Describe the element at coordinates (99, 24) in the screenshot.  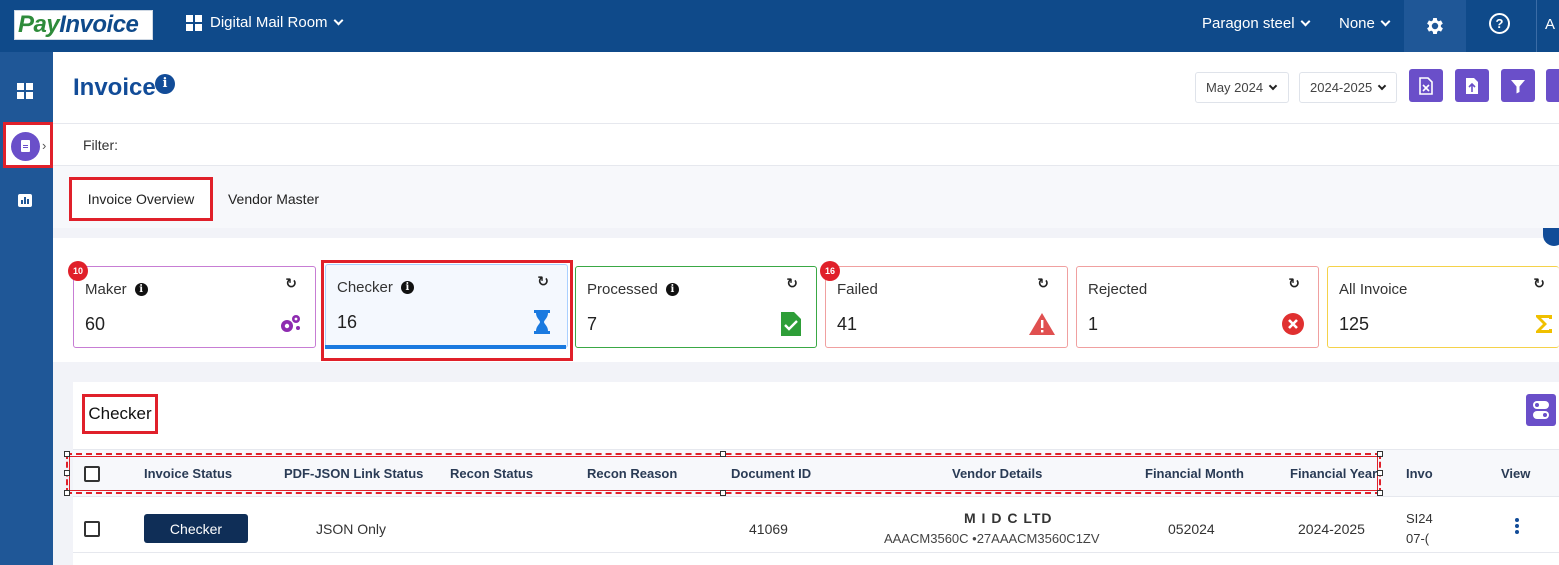
I see `logo-text-invoice: Invoice` at that location.